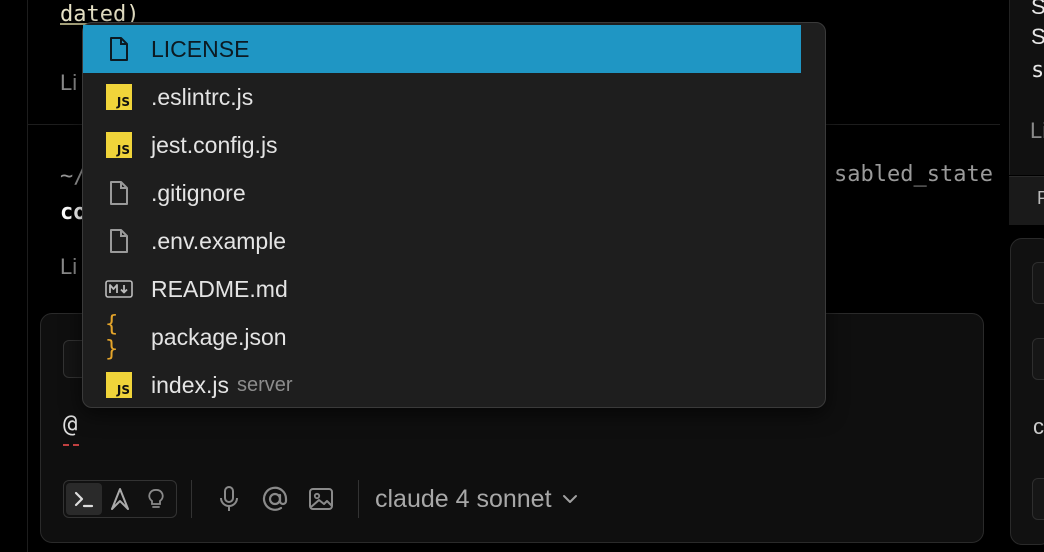 This screenshot has width=1044, height=552. I want to click on right-panel-tab: P, so click(1040, 198).